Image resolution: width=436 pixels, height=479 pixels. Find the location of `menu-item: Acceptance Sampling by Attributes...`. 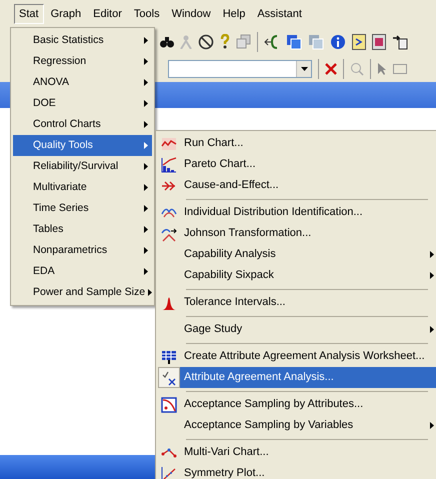

menu-item: Acceptance Sampling by Attributes... is located at coordinates (308, 404).